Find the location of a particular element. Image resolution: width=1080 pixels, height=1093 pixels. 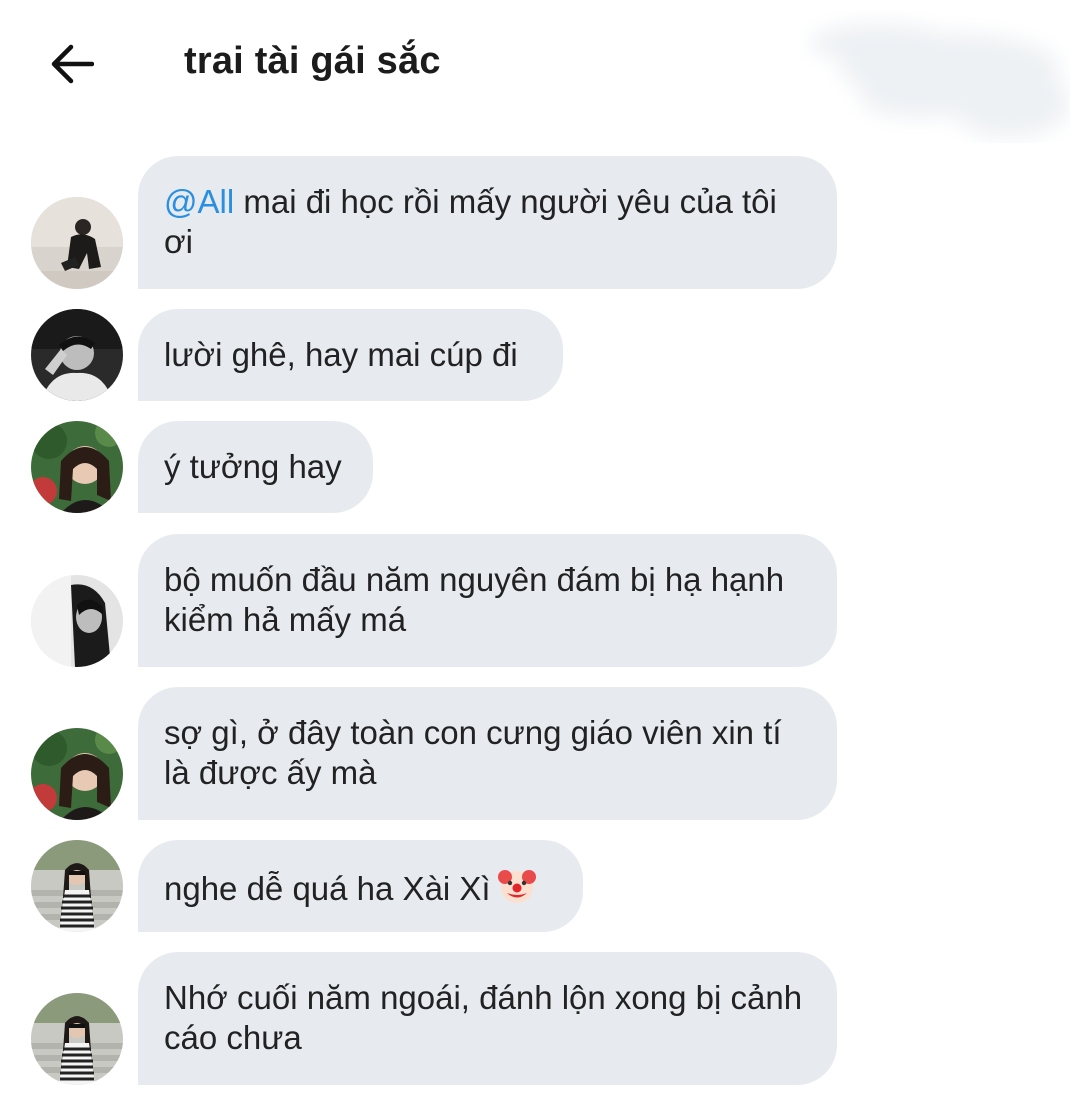

message-bubble: ý tưởng hay is located at coordinates (255, 467).